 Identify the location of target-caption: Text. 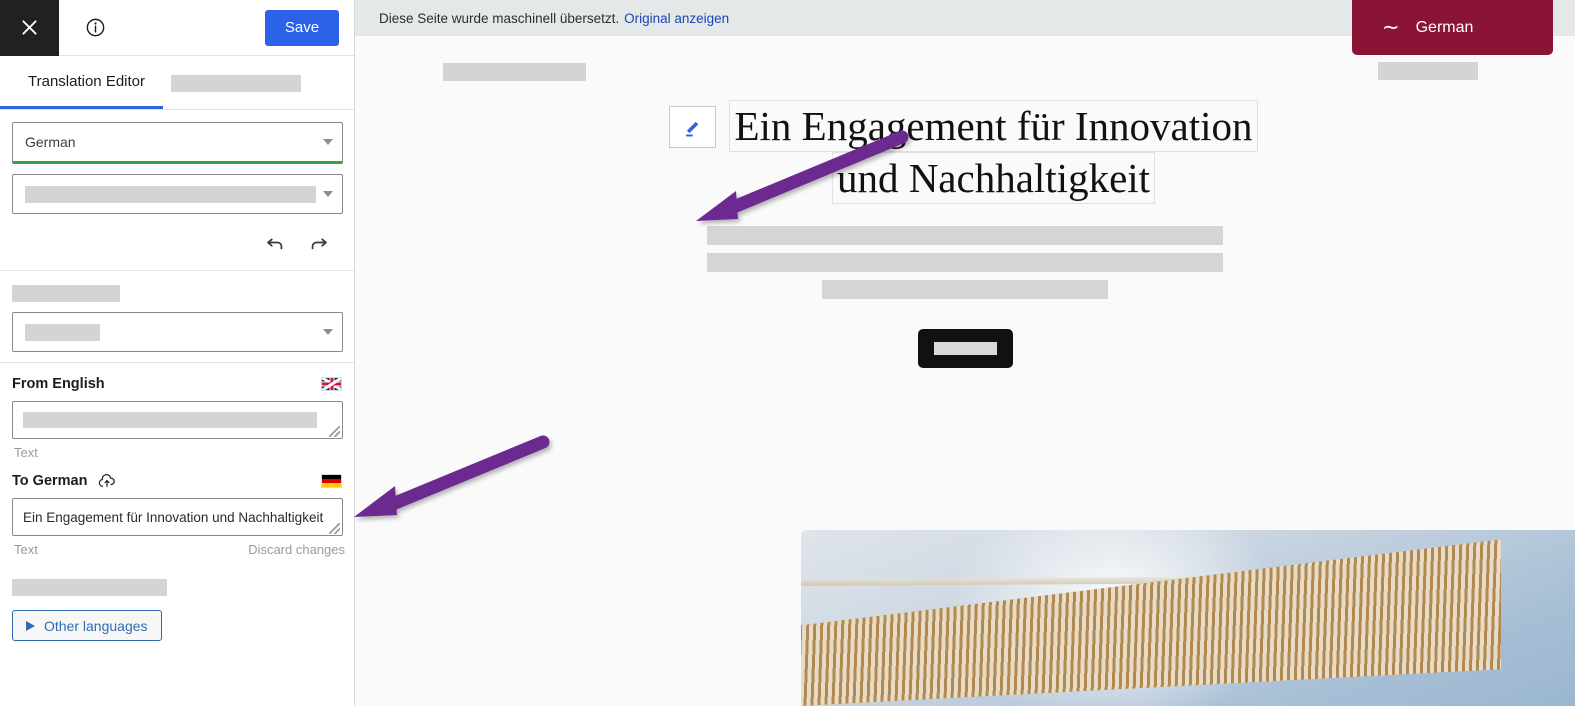
(26, 549).